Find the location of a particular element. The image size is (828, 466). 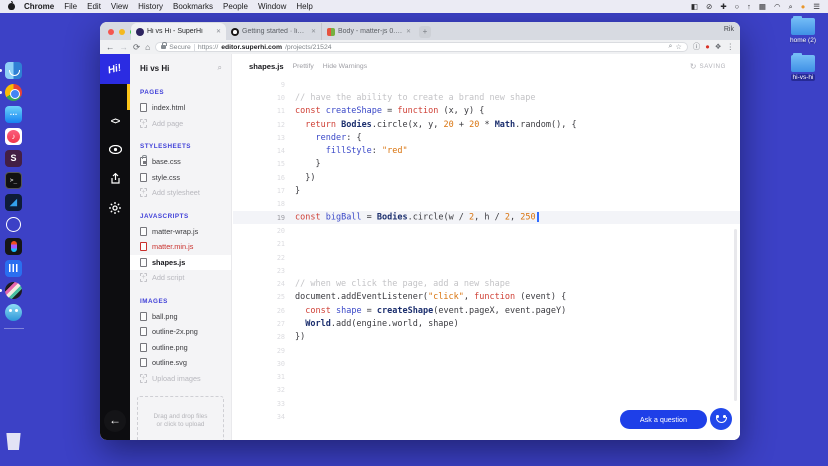

code-line: 15 } is located at coordinates (486, 164).